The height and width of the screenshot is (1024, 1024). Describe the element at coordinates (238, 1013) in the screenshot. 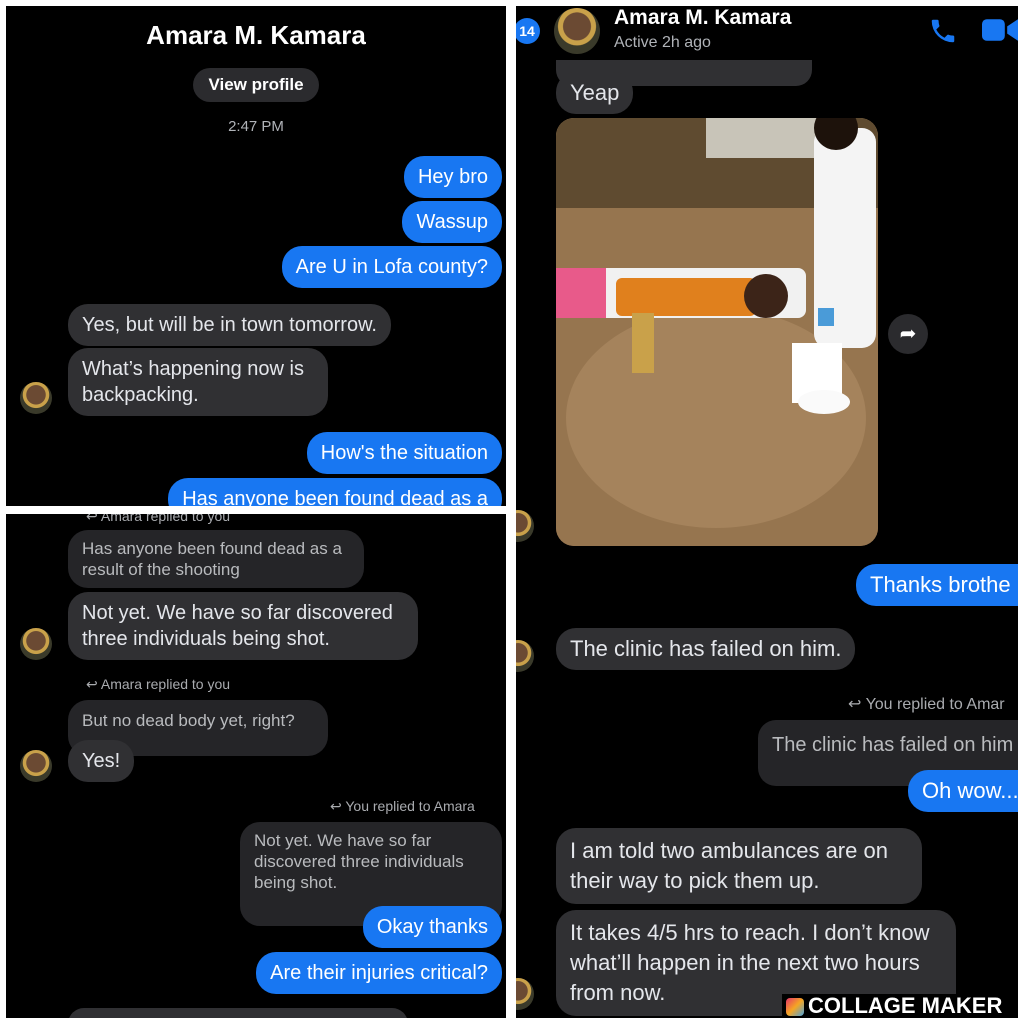

I see `message-bubble-cut` at that location.